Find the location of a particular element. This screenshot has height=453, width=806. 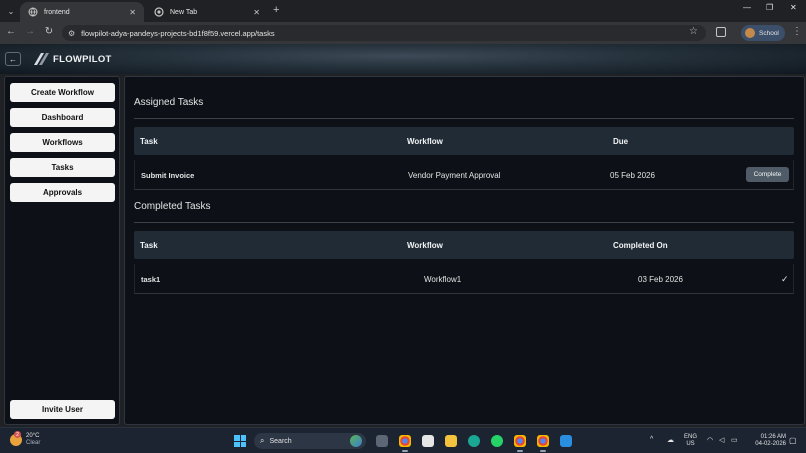

app-back-button: ← is located at coordinates (13, 59).